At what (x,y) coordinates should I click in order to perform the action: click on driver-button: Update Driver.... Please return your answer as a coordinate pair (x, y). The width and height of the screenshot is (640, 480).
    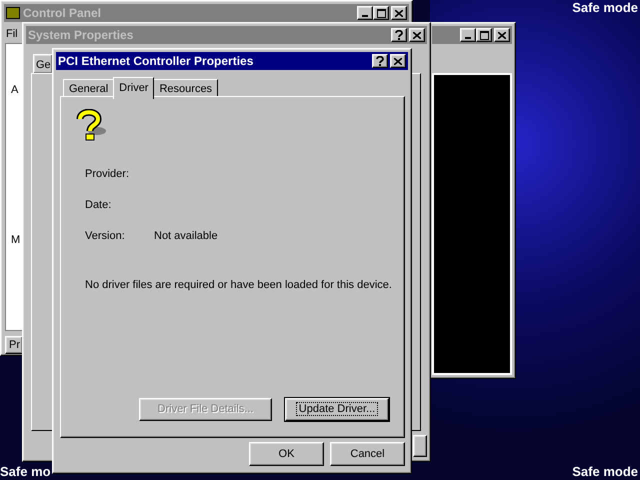
    Looking at the image, I should click on (337, 409).